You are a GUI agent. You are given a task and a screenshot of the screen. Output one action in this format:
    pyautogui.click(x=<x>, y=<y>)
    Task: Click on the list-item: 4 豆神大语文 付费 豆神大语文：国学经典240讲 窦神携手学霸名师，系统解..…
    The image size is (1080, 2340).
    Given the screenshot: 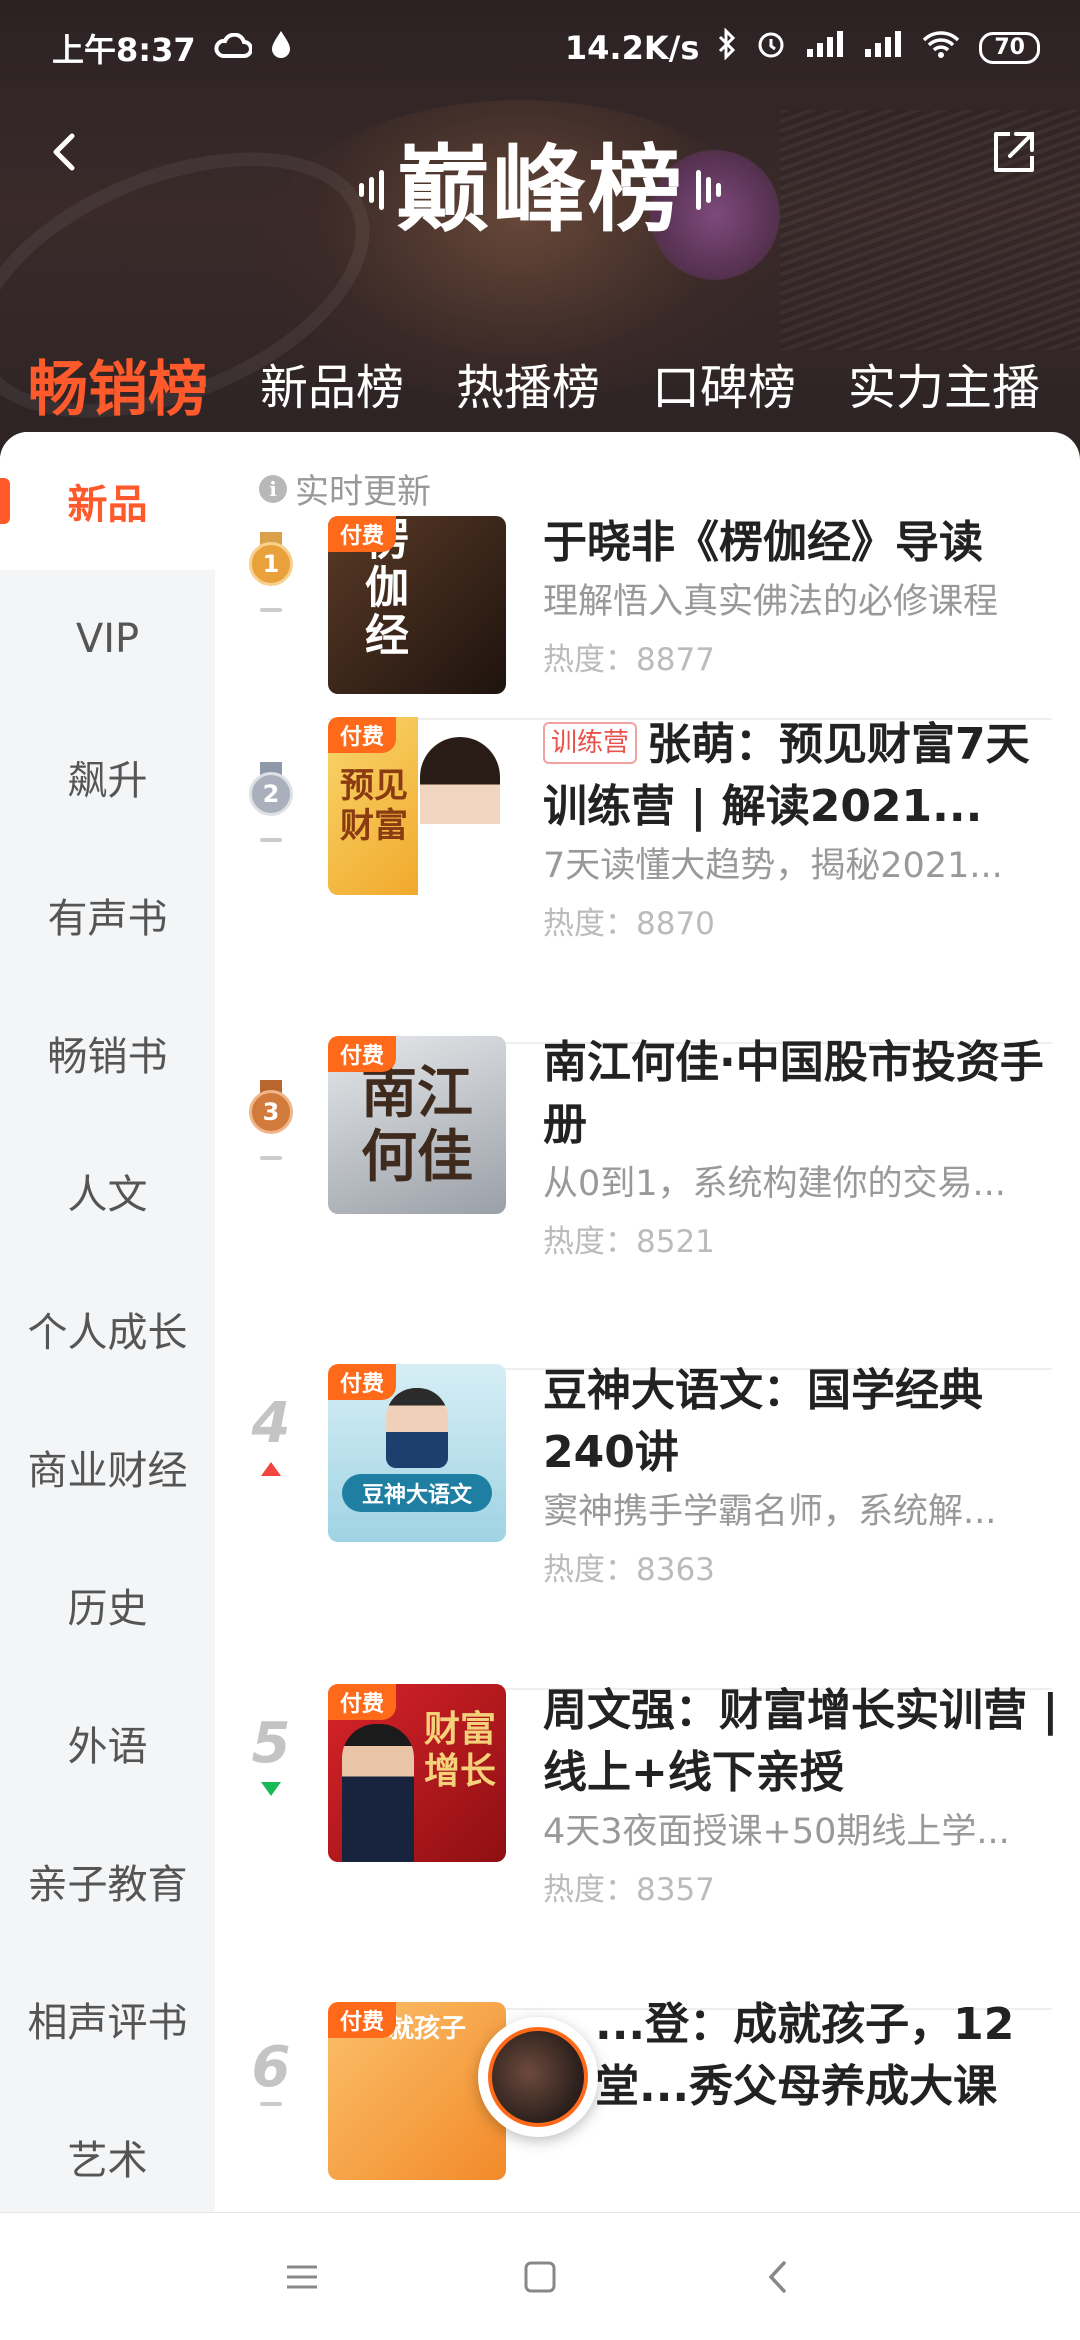 What is the action you would take?
    pyautogui.click(x=647, y=1527)
    